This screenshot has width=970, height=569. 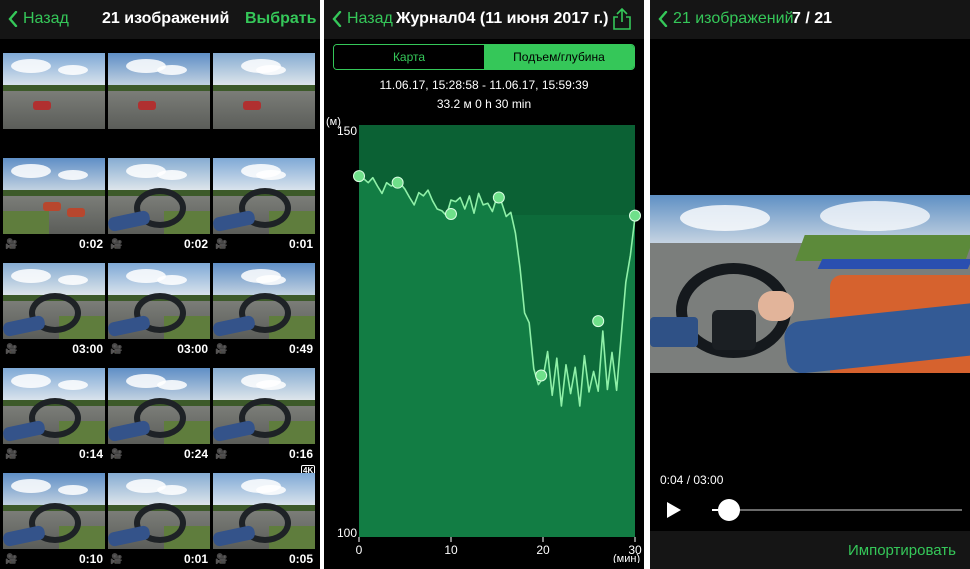 I want to click on seek-bar, so click(x=837, y=510).